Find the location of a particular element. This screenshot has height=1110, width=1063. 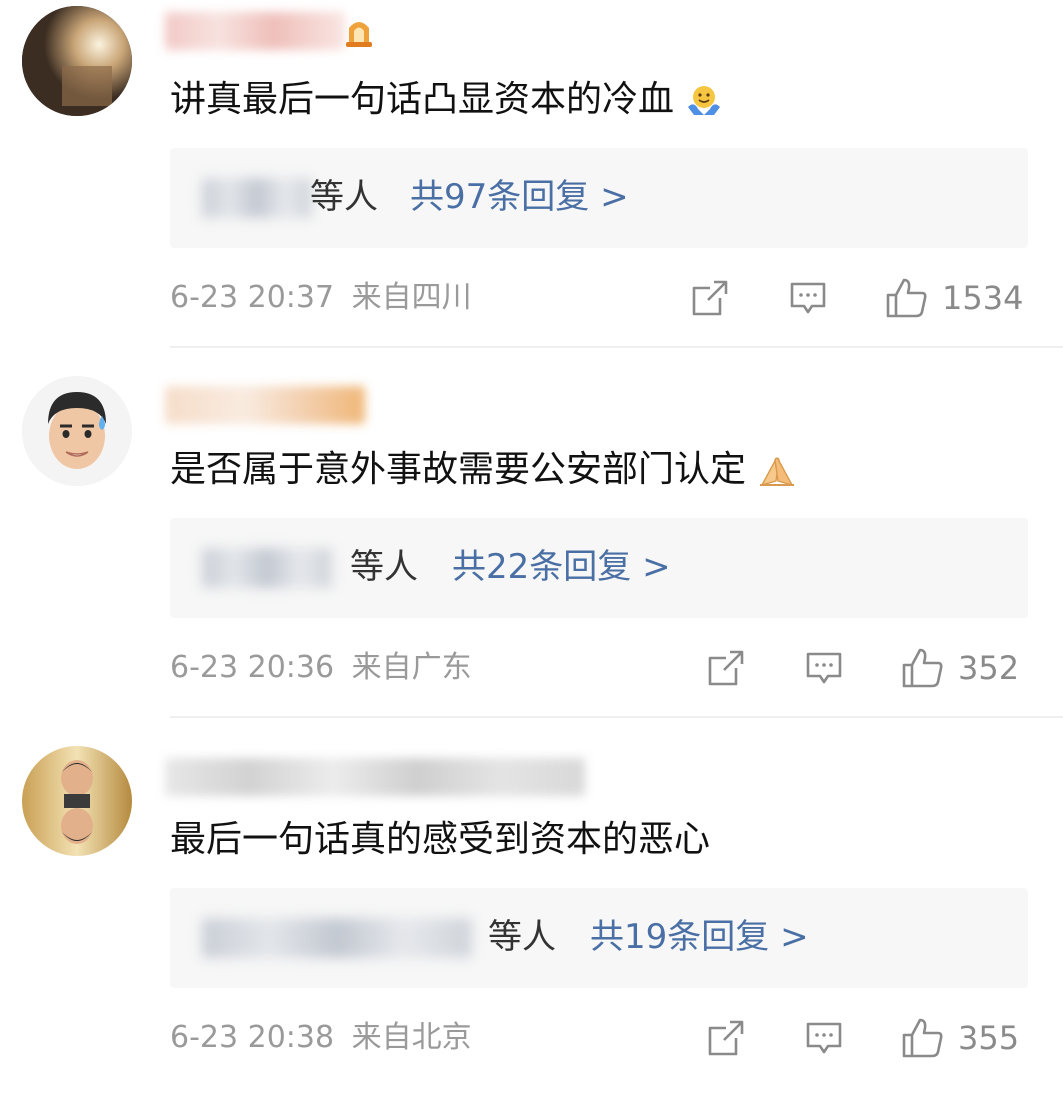

user-badge-icon is located at coordinates (359, 34).